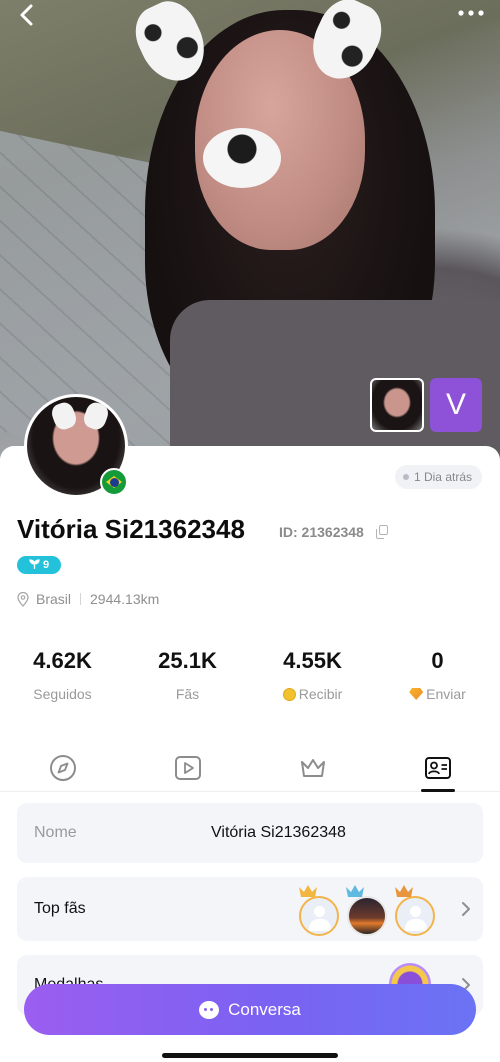  Describe the element at coordinates (54, 599) in the screenshot. I see `location-country: Brasil` at that location.